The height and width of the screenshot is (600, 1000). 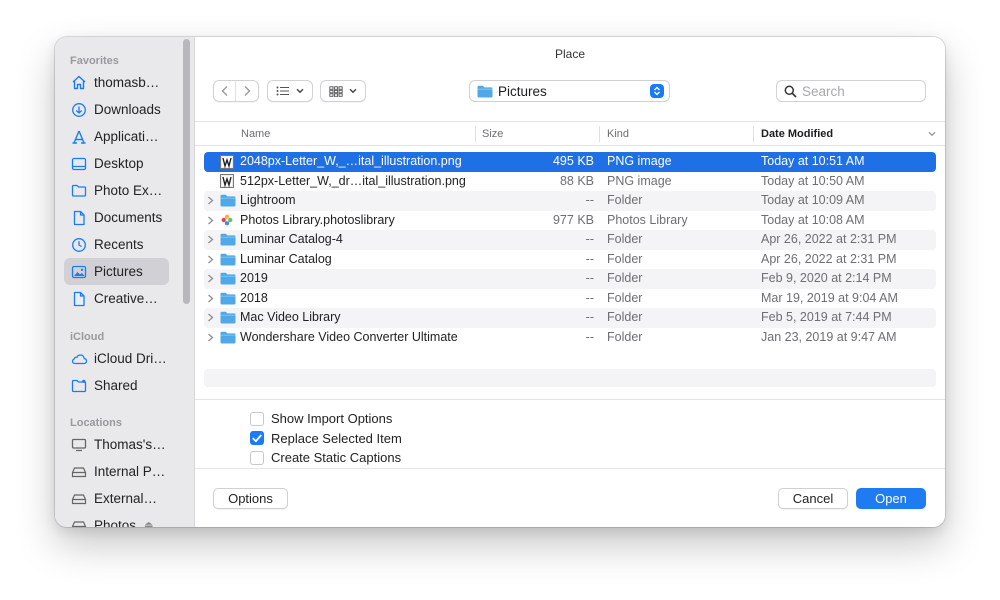 What do you see at coordinates (255, 134) in the screenshot?
I see `column-header-name: Name` at bounding box center [255, 134].